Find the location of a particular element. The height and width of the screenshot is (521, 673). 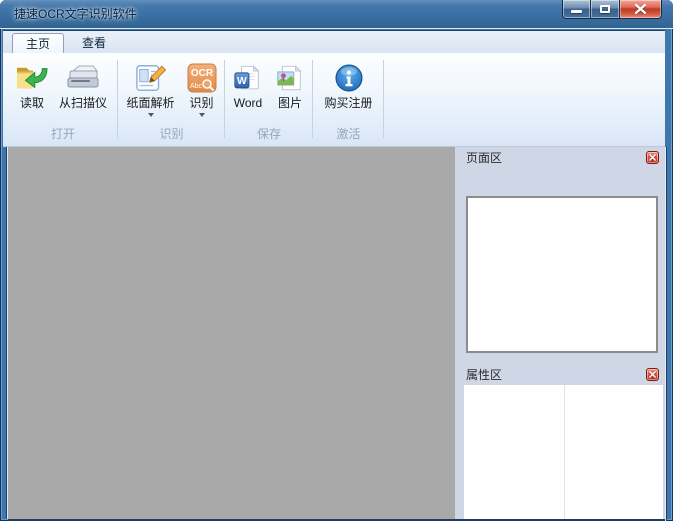

group-label-open: 打开 is located at coordinates (62, 134).